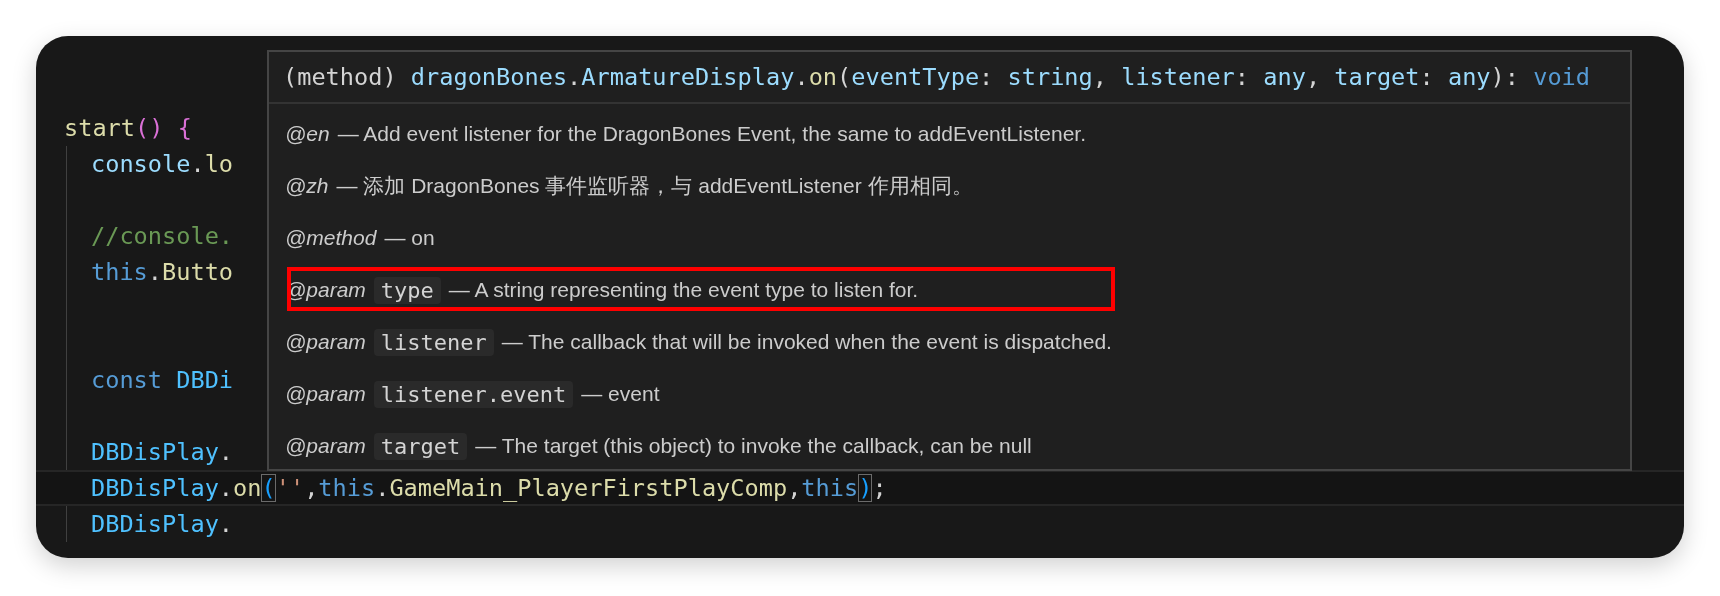 The width and height of the screenshot is (1720, 596). I want to click on code-line: const DBDi, so click(162, 380).